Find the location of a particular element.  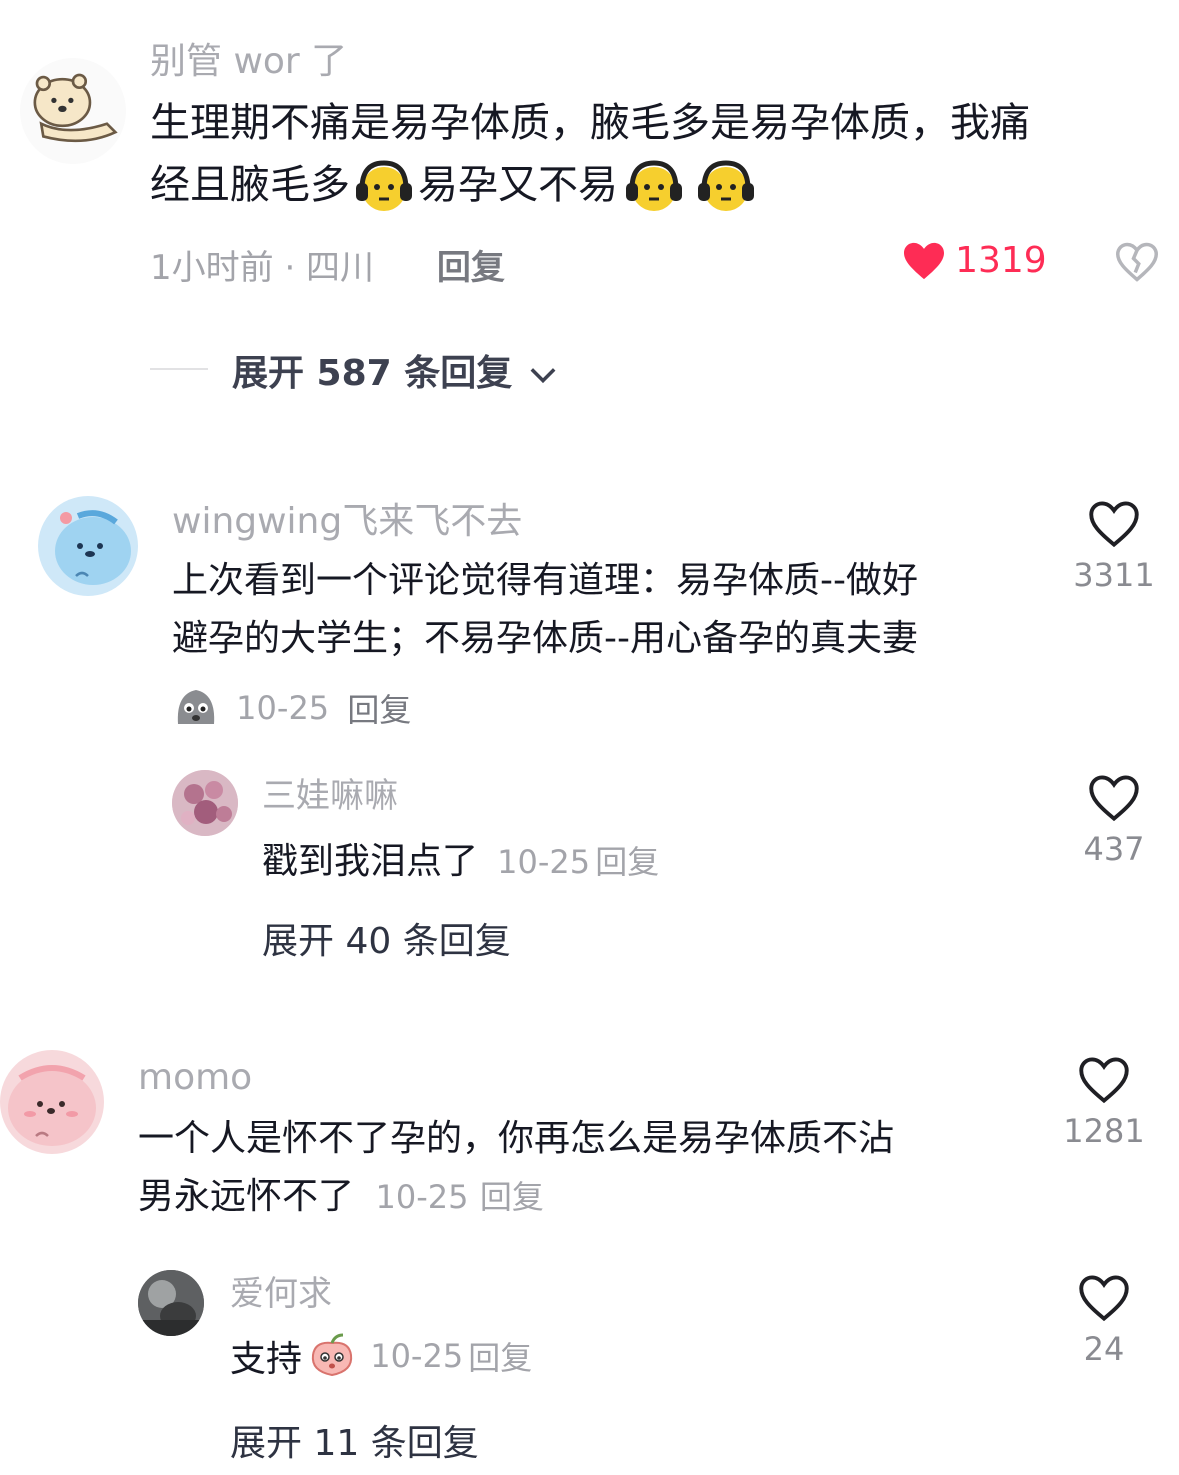

like-button: 1281 is located at coordinates (1104, 1103).